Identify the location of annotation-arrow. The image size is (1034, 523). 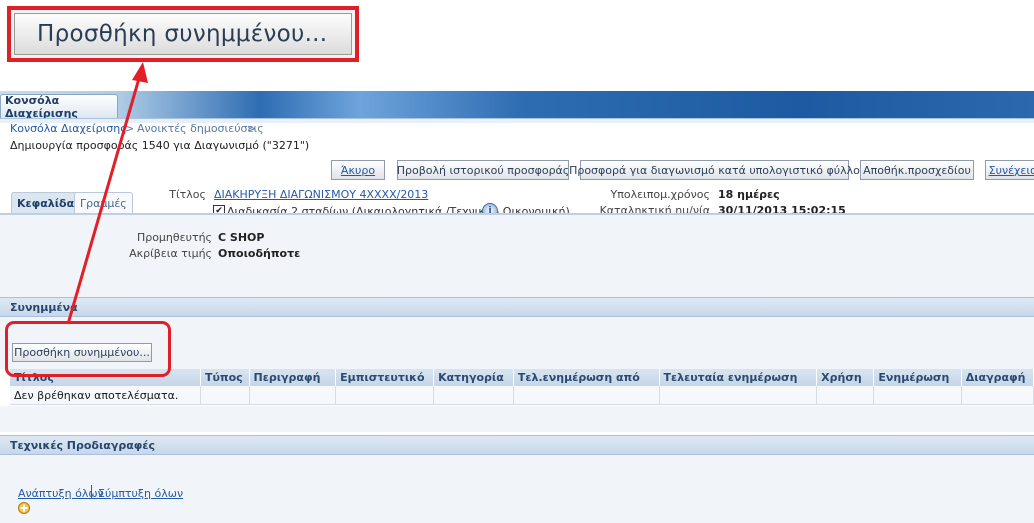
(107, 193).